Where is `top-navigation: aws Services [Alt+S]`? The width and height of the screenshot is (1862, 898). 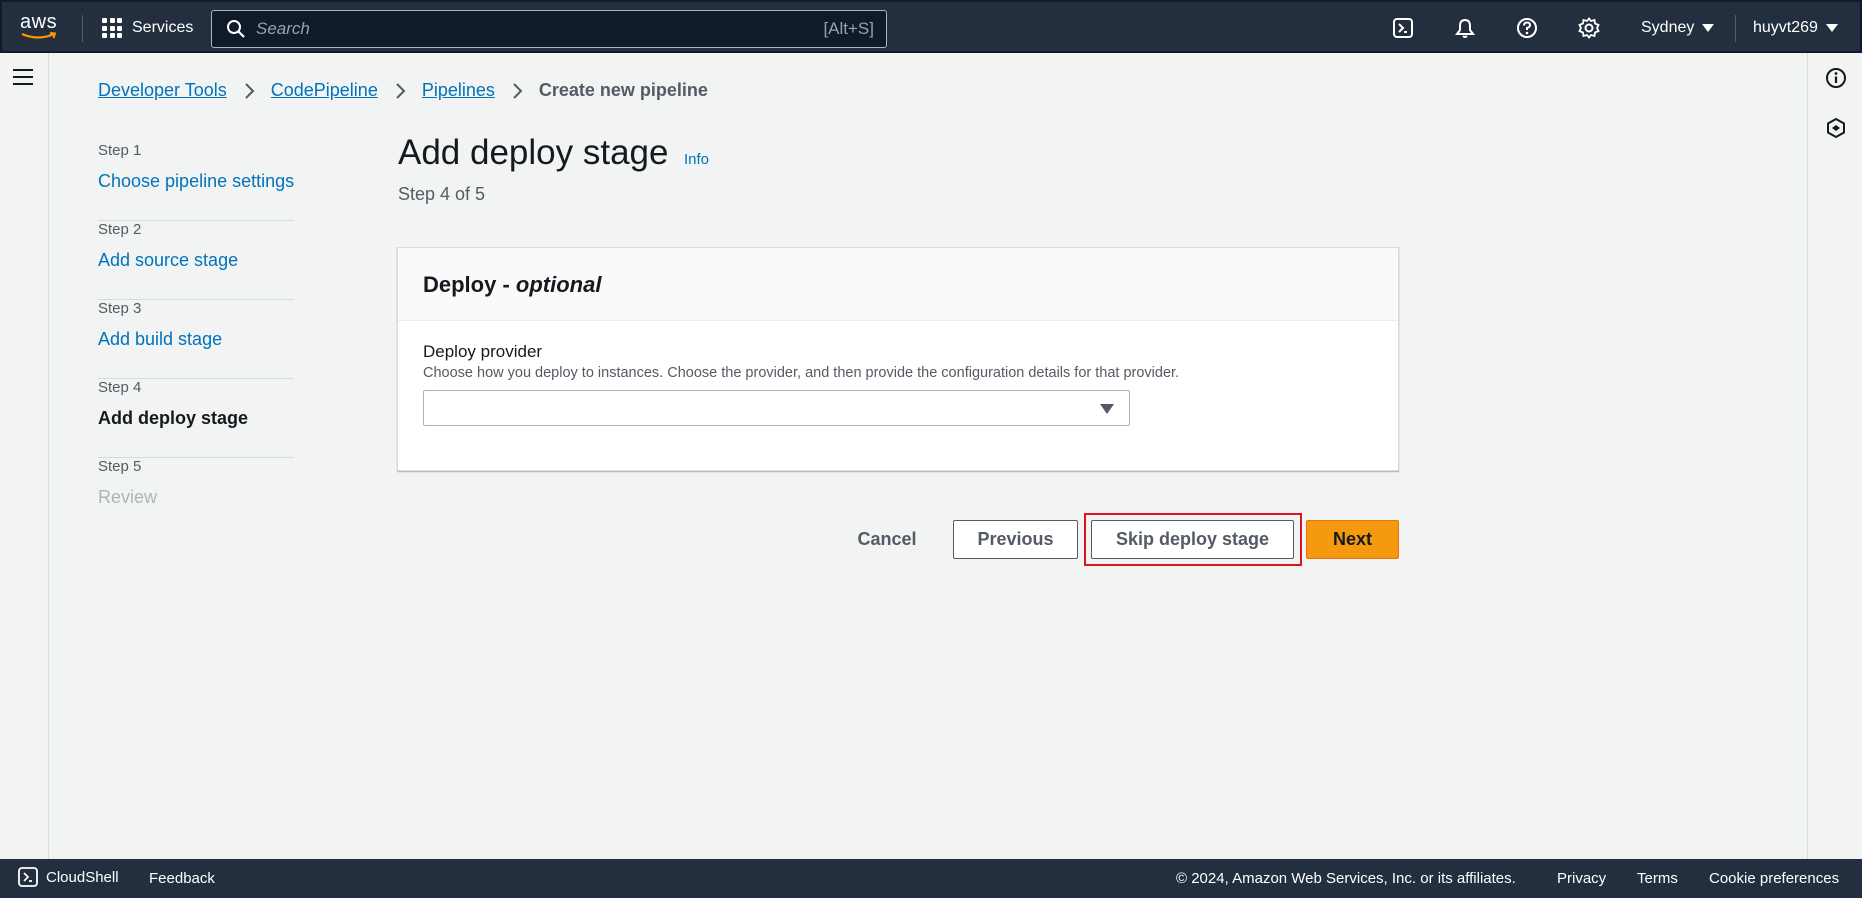
top-navigation: aws Services [Alt+S] is located at coordinates (931, 26).